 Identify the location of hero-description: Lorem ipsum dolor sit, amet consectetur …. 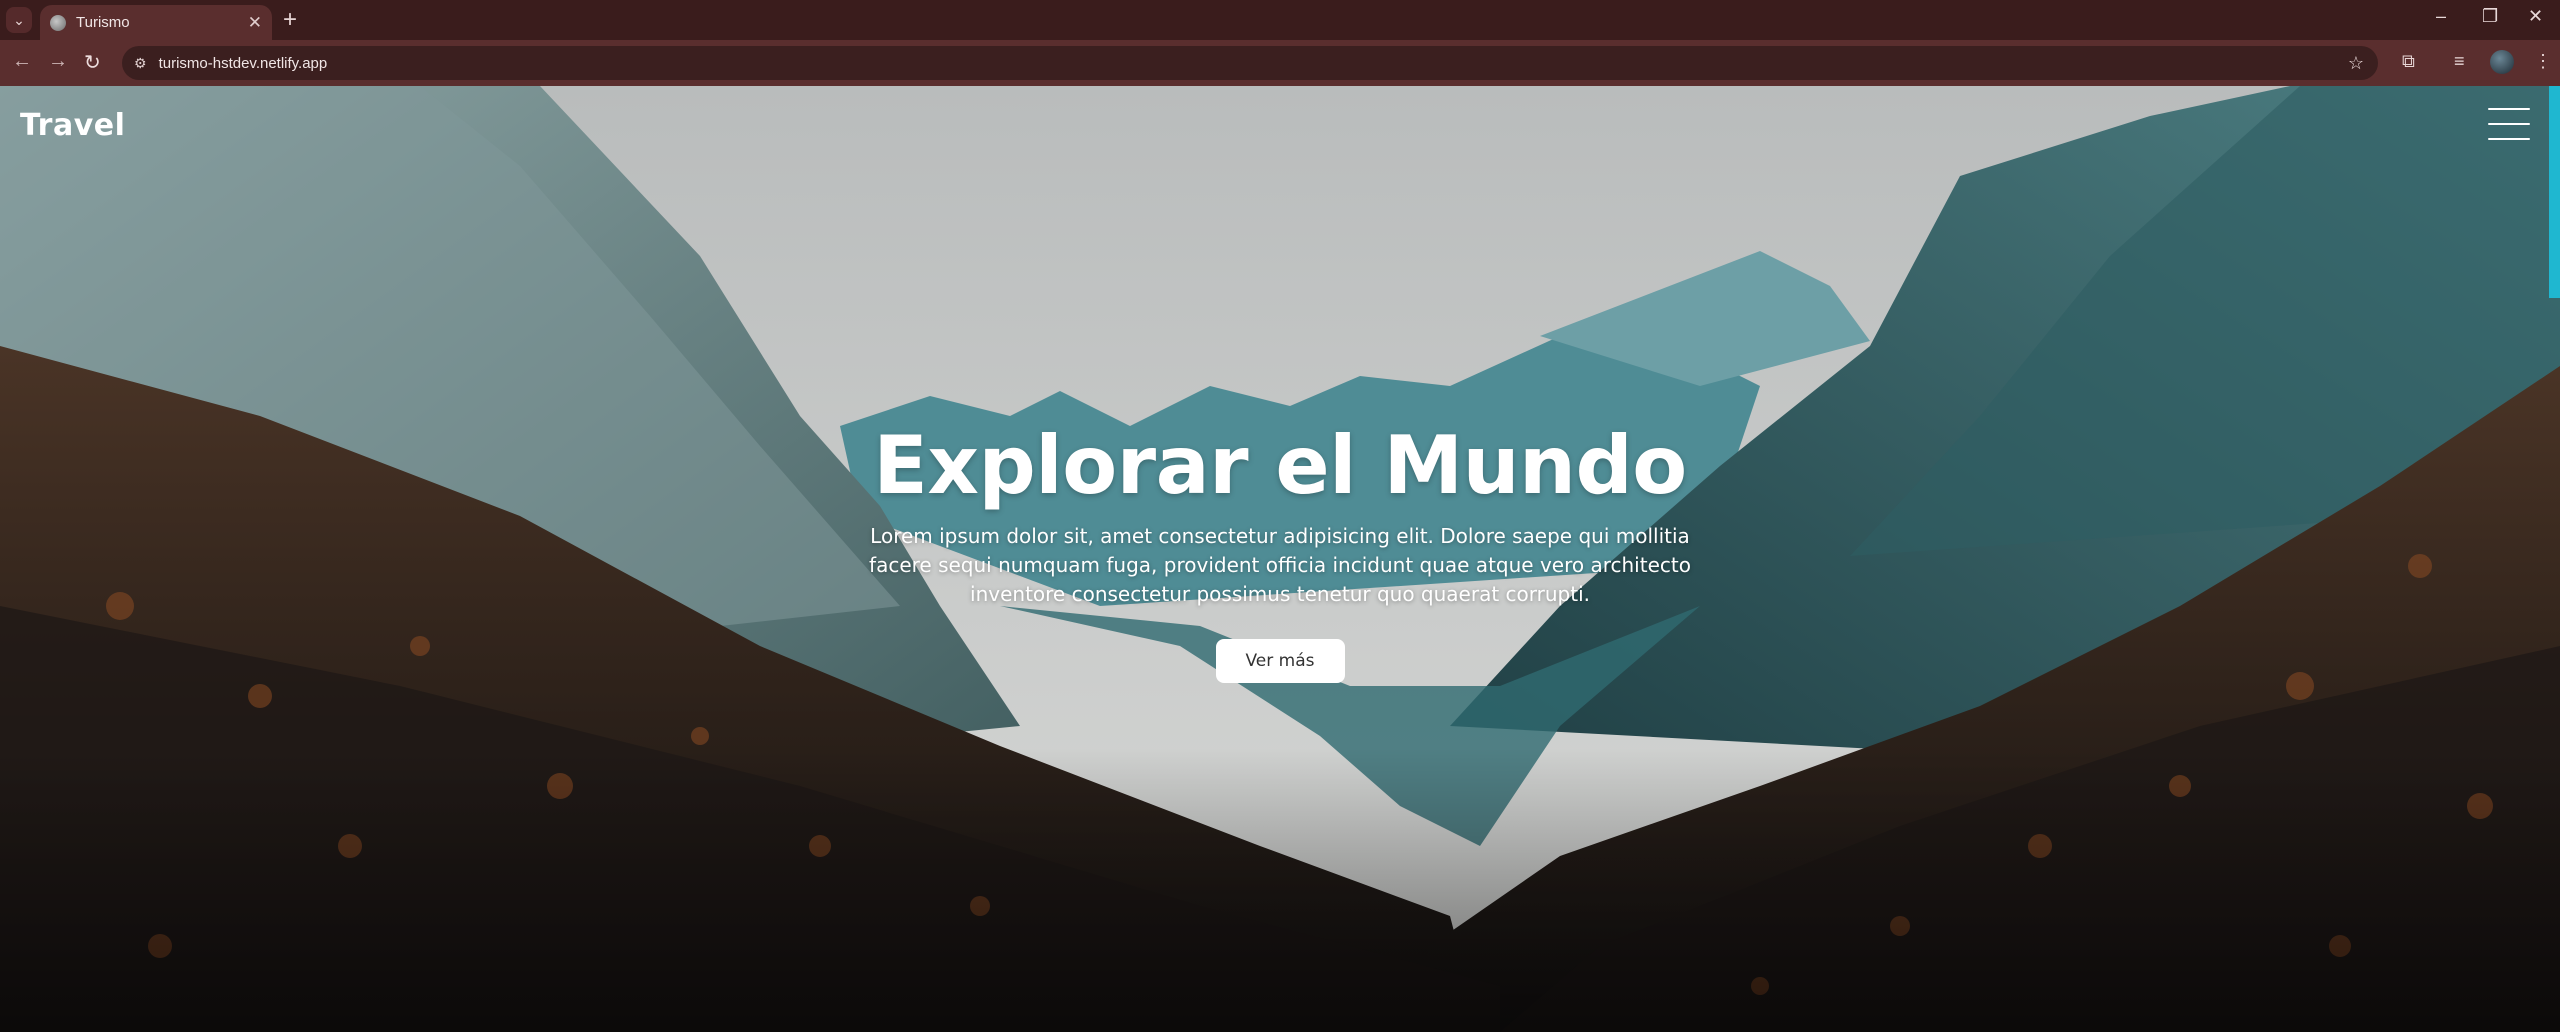
(1280, 565).